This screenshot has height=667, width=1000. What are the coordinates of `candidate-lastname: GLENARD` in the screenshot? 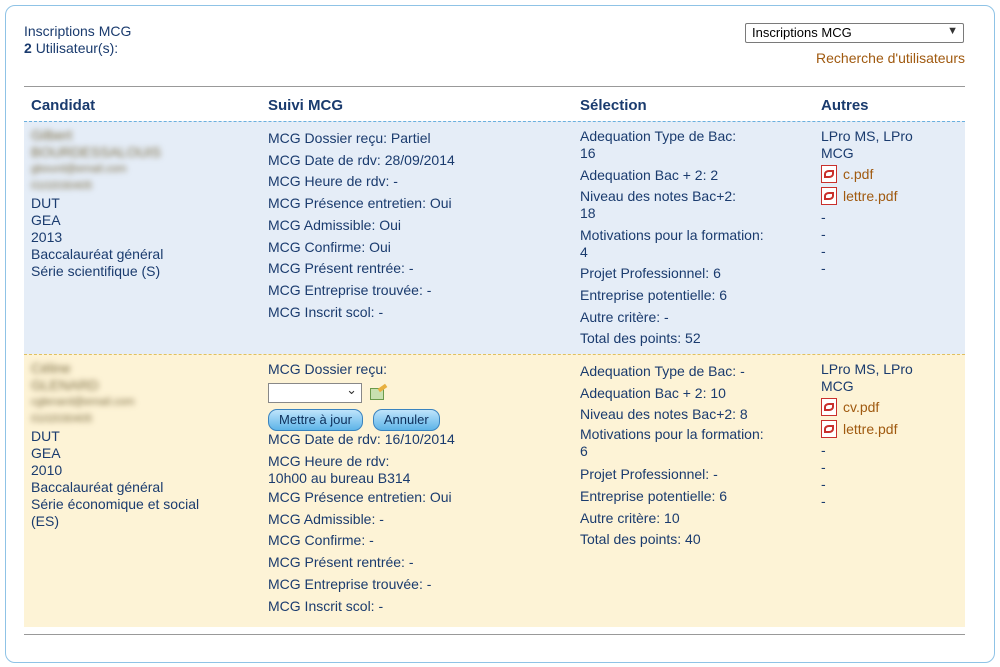 It's located at (65, 385).